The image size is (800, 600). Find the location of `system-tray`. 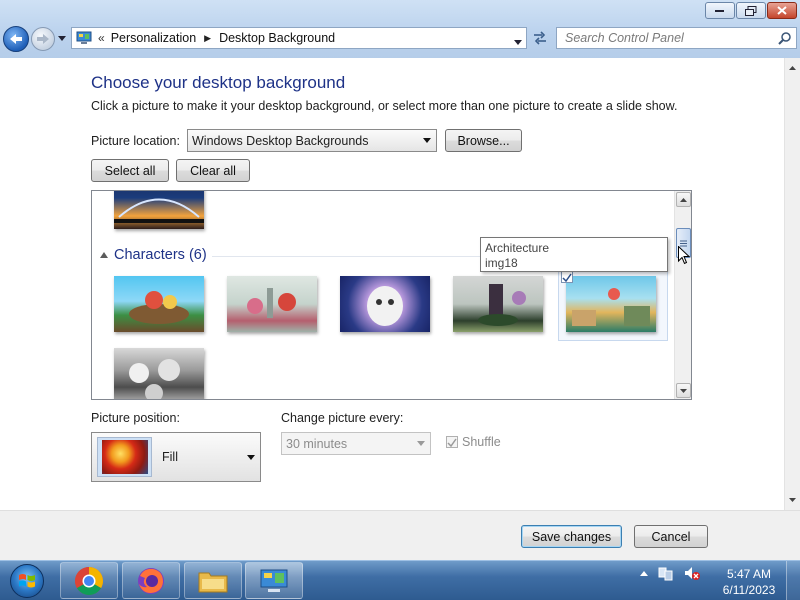

system-tray is located at coordinates (670, 573).